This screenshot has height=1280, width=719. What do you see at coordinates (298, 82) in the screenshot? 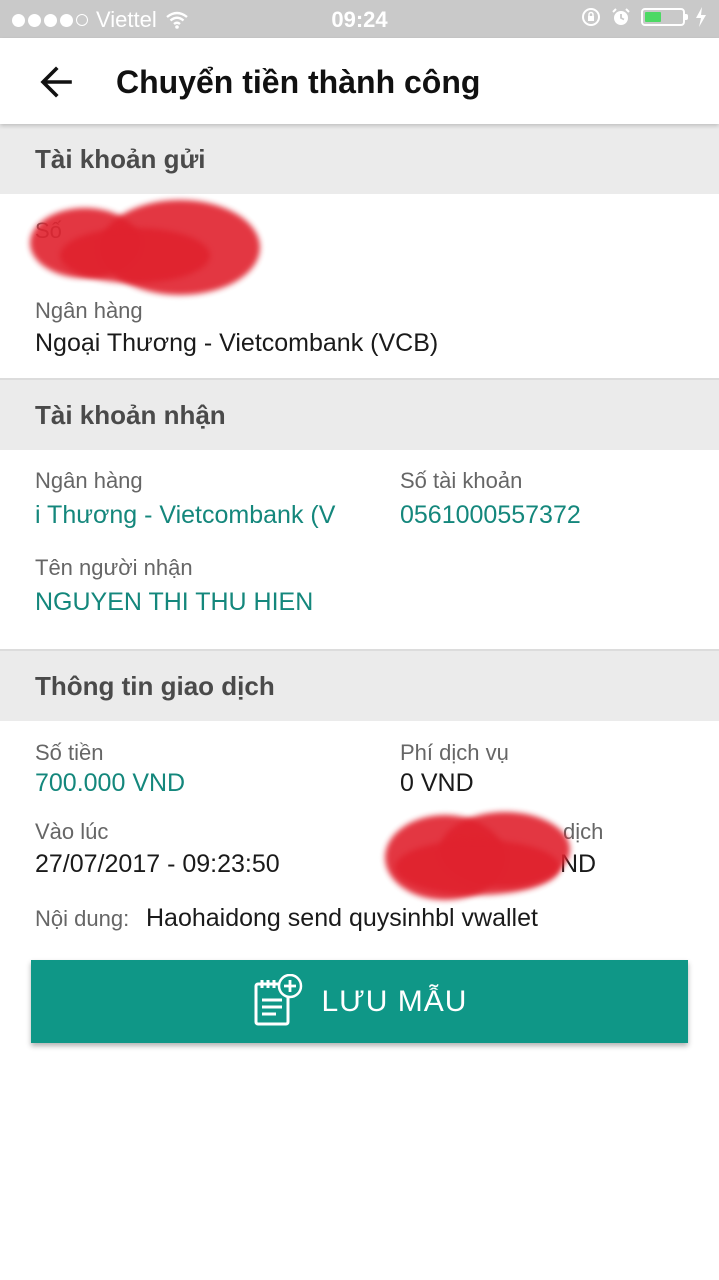
I see `page-title: Chuyển tiền thành công` at bounding box center [298, 82].